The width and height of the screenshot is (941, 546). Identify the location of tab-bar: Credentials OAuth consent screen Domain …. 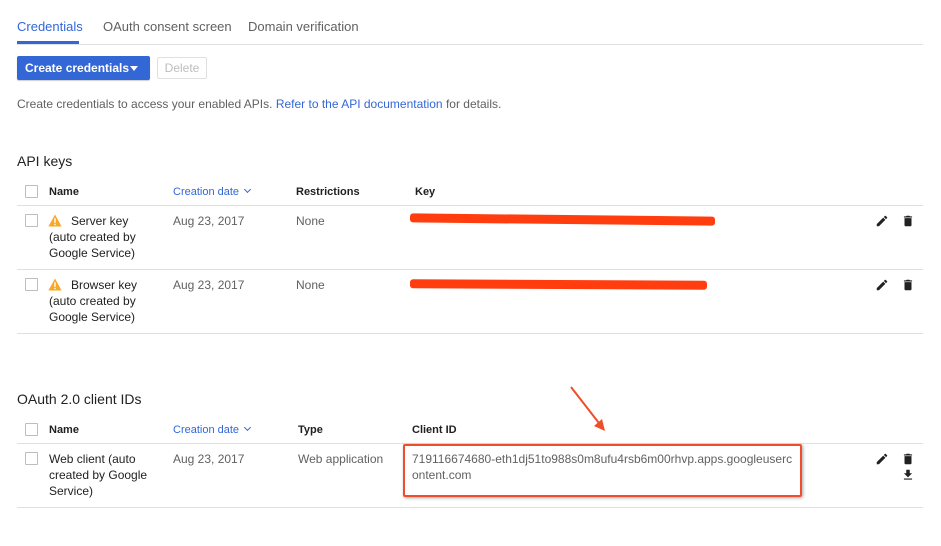
(470, 22).